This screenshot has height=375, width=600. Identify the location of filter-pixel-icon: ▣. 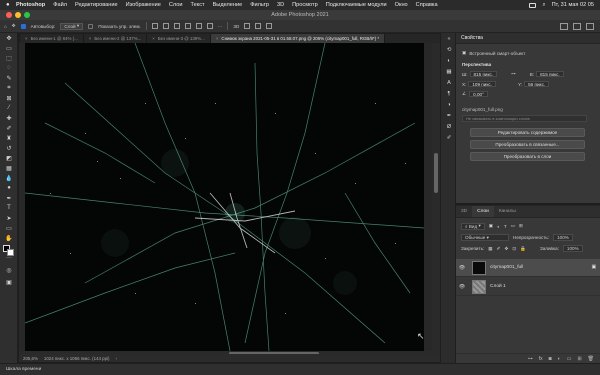
(491, 226).